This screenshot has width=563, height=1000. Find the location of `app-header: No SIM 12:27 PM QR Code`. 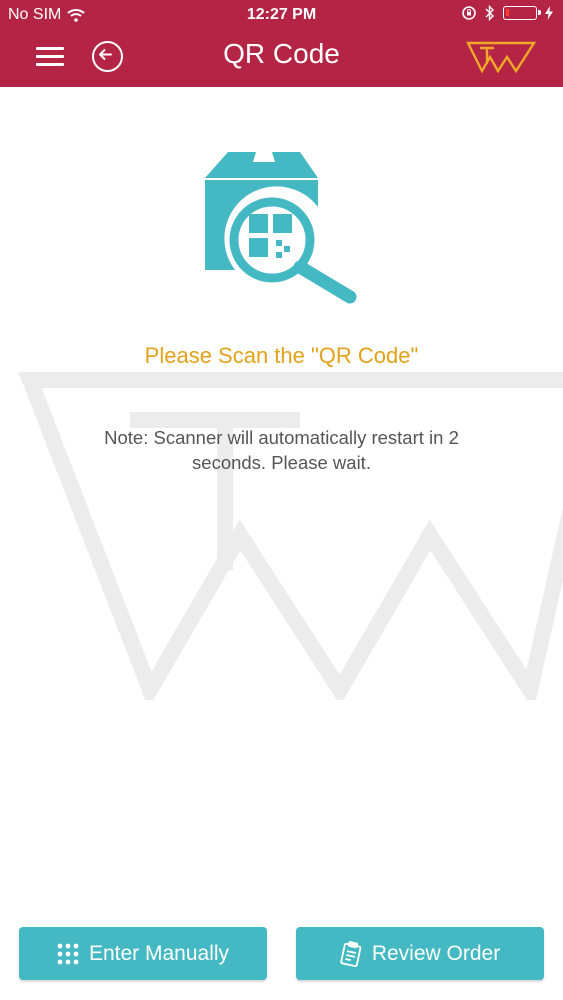

app-header: No SIM 12:27 PM QR Code is located at coordinates (281, 43).